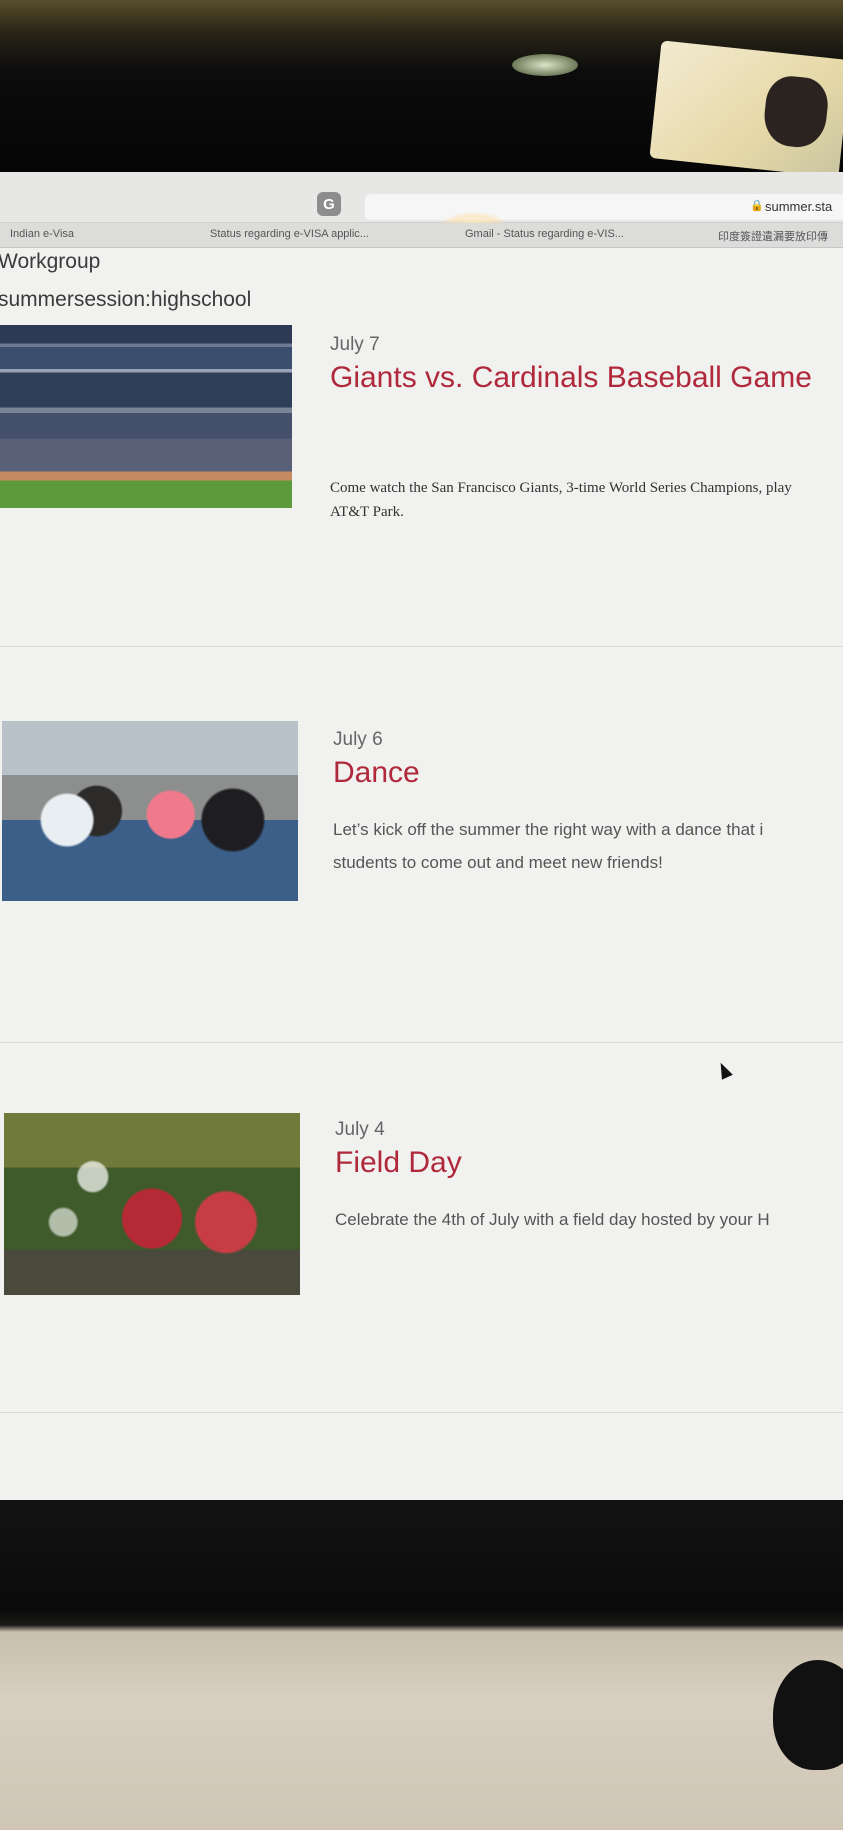 The height and width of the screenshot is (1830, 843). I want to click on webcam, so click(545, 65).